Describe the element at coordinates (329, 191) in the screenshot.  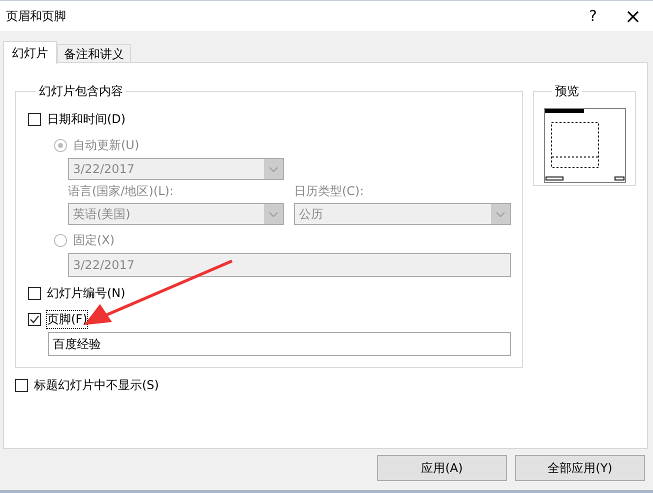
I see `field-label: 日历类型(C):` at that location.